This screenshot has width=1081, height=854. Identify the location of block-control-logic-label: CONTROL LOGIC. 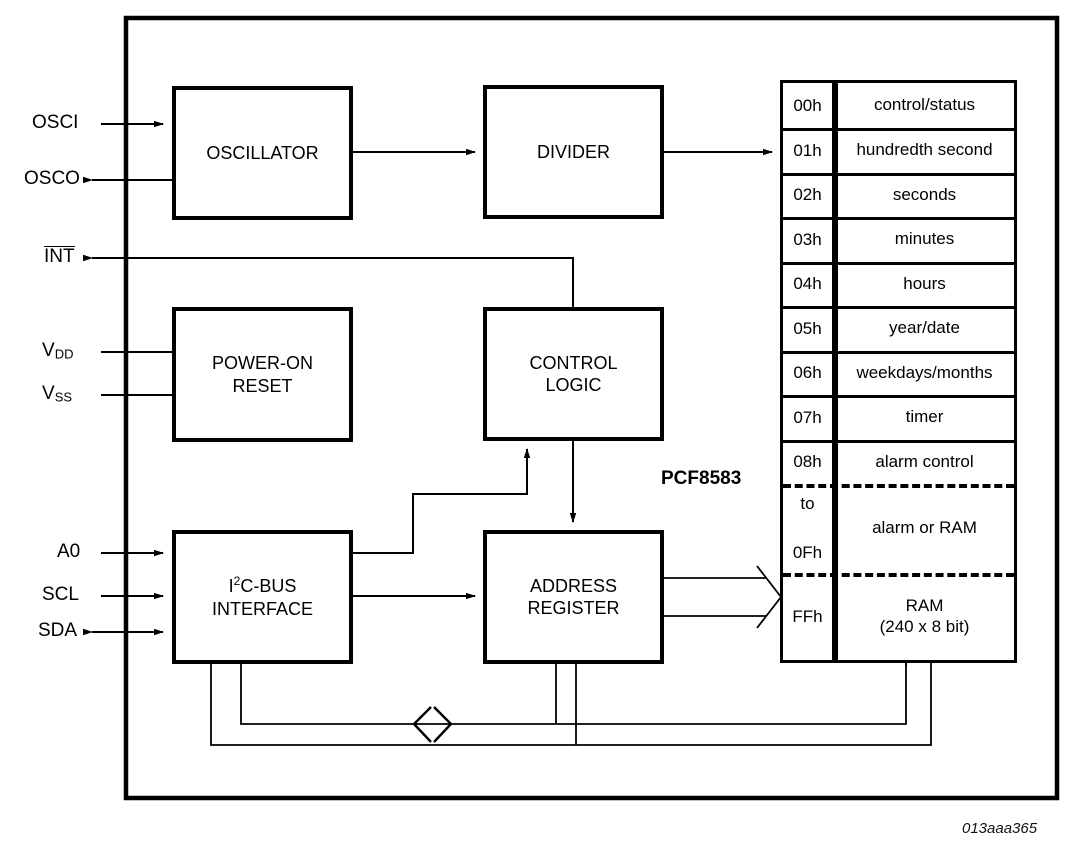
(573, 374).